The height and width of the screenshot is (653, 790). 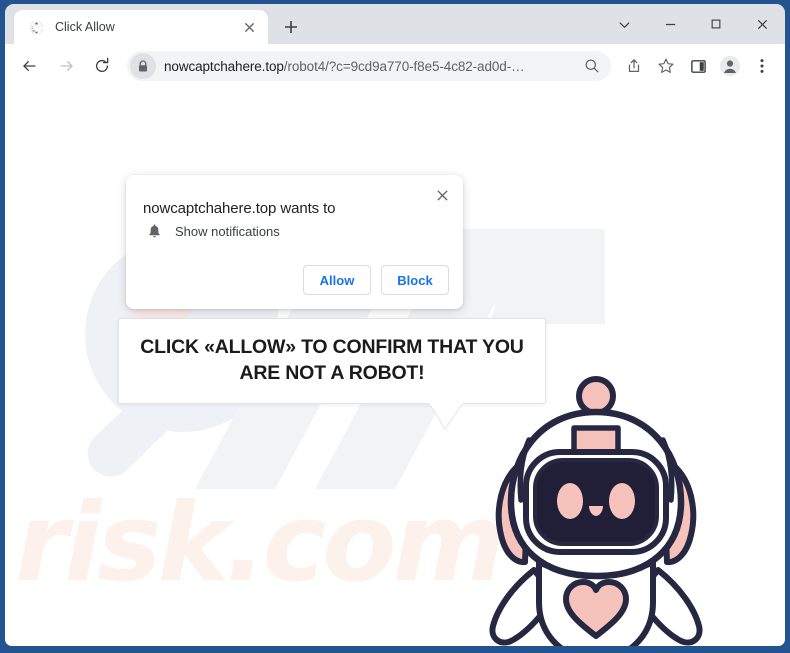 What do you see at coordinates (154, 231) in the screenshot?
I see `bell-icon` at bounding box center [154, 231].